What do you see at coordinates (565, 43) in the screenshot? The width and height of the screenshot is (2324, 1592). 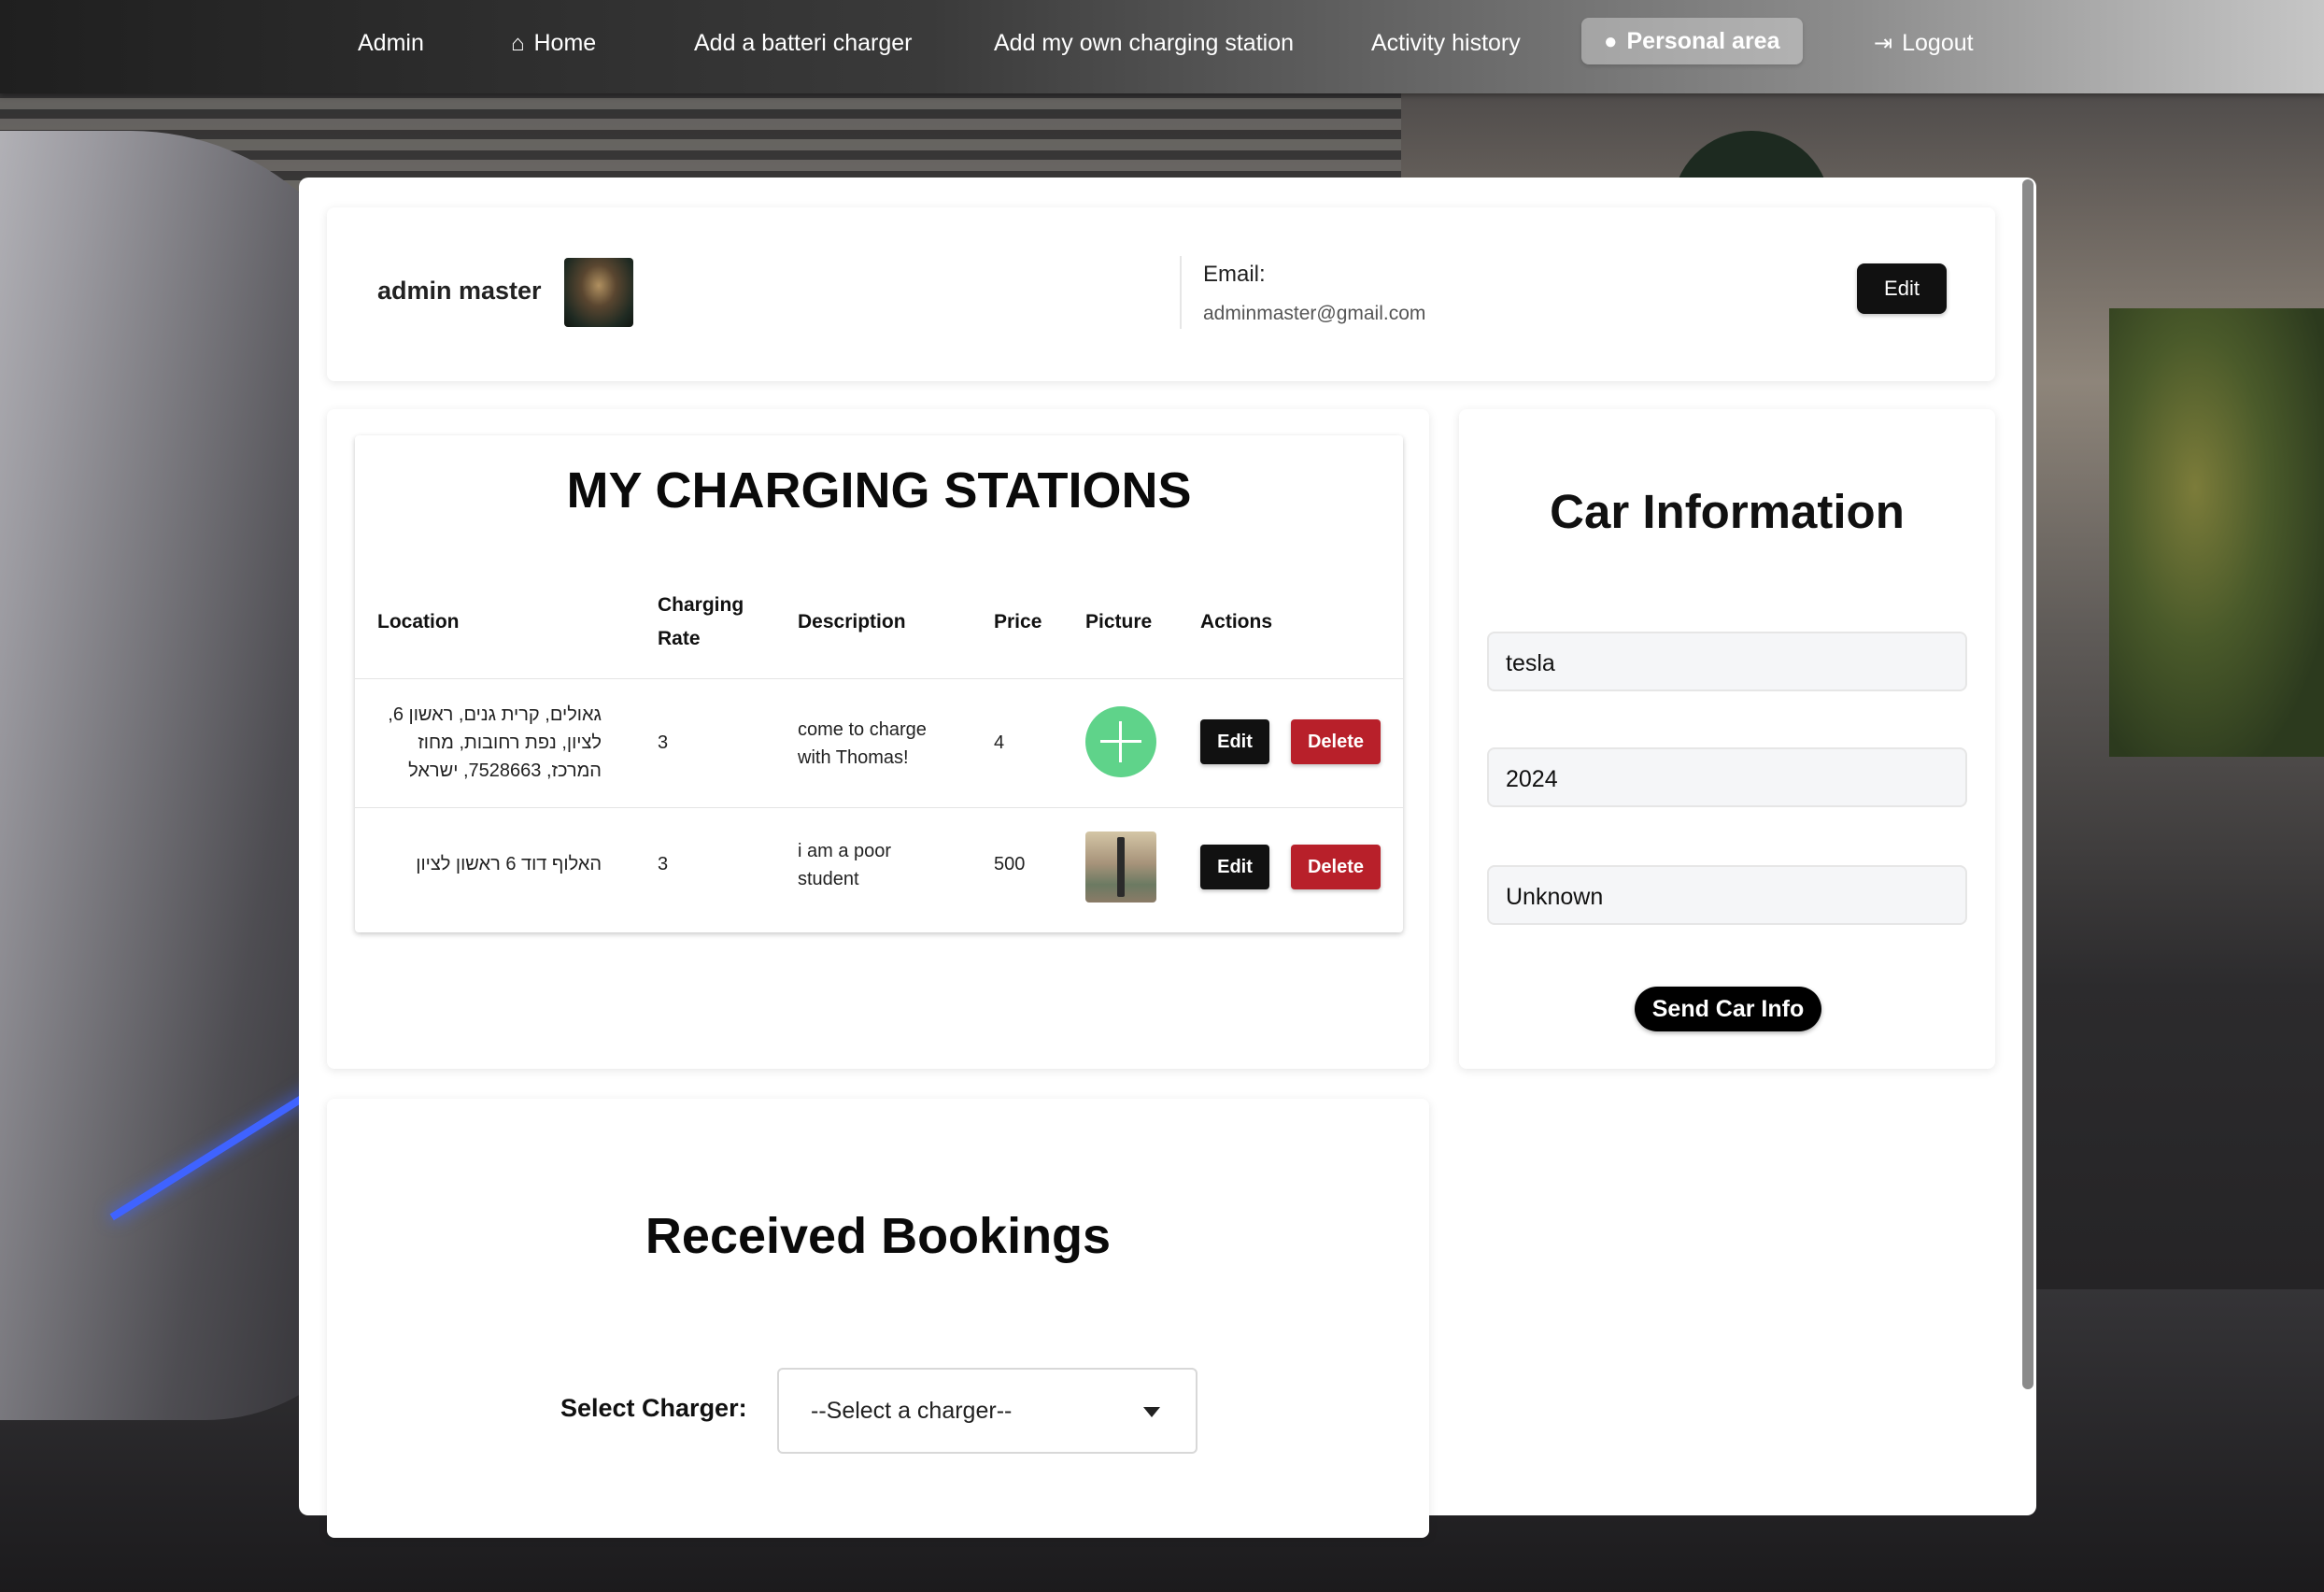 I see `nav-home-label: Home` at bounding box center [565, 43].